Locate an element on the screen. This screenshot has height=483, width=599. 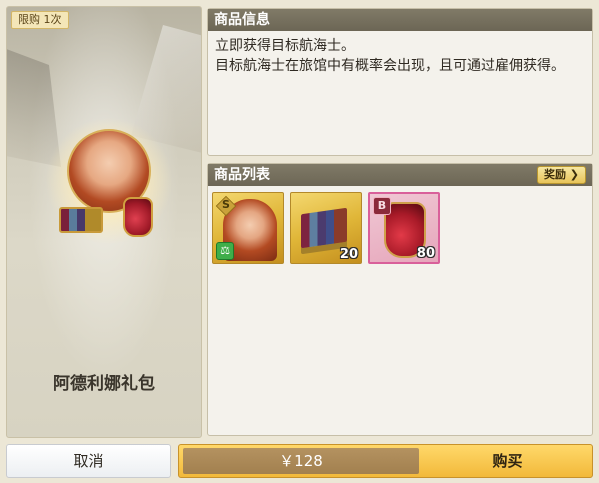
cancel-button: 取消 is located at coordinates (88, 461).